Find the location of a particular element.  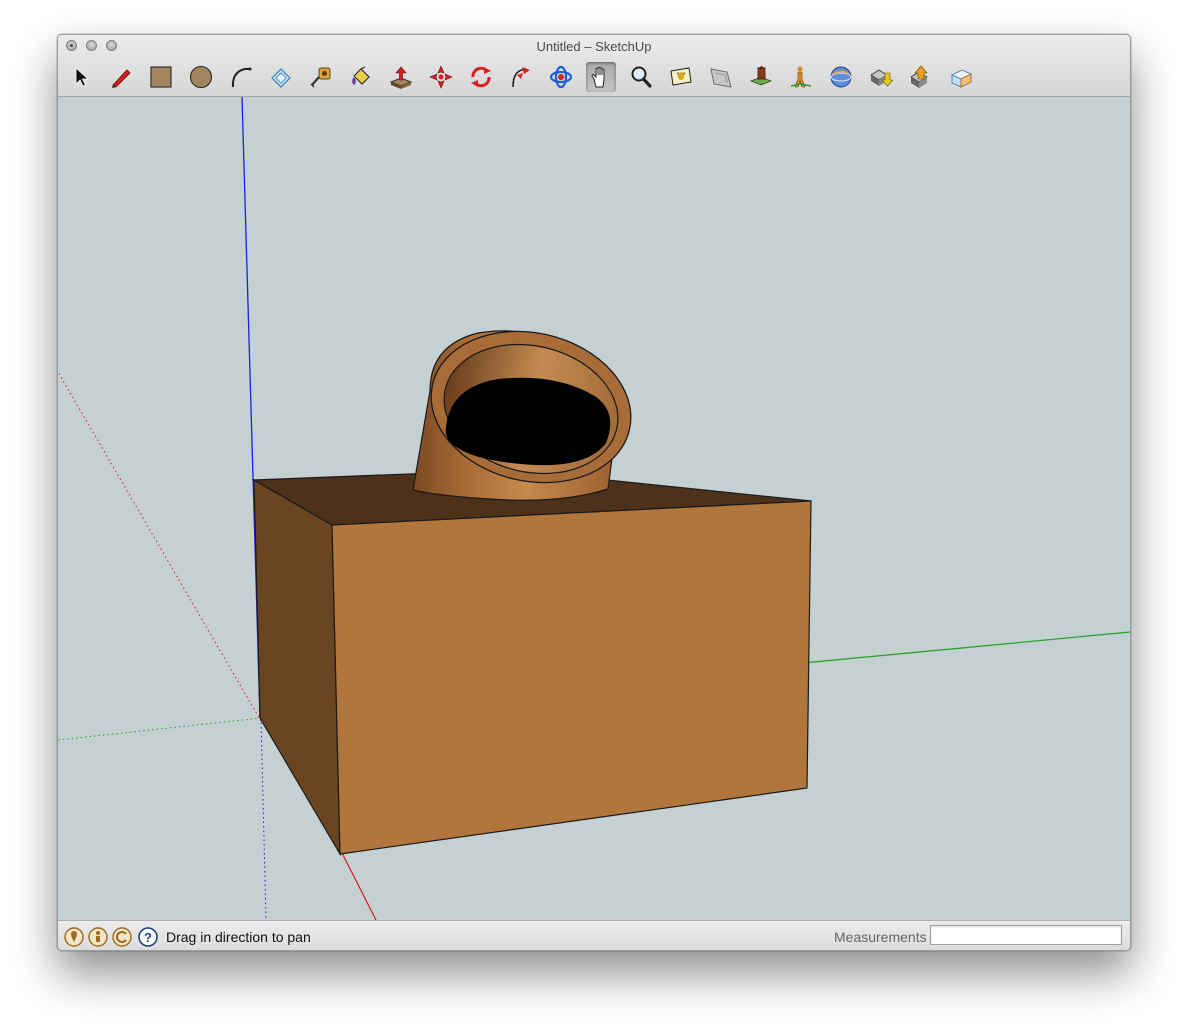

rectangle-icon is located at coordinates (161, 77).